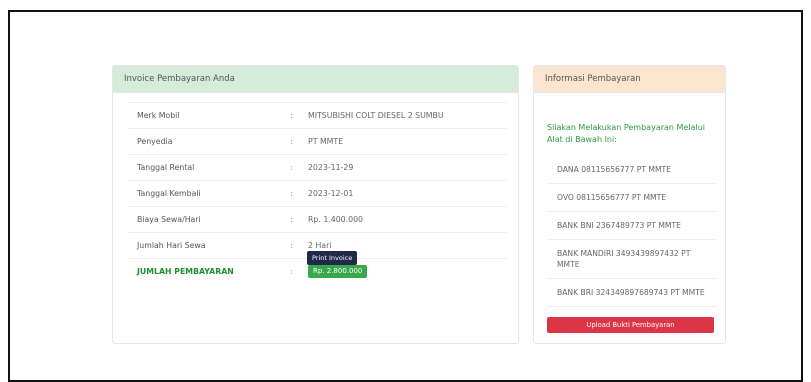  What do you see at coordinates (185, 271) in the screenshot?
I see `total-label: JUMLAH PEMBAYARAN` at bounding box center [185, 271].